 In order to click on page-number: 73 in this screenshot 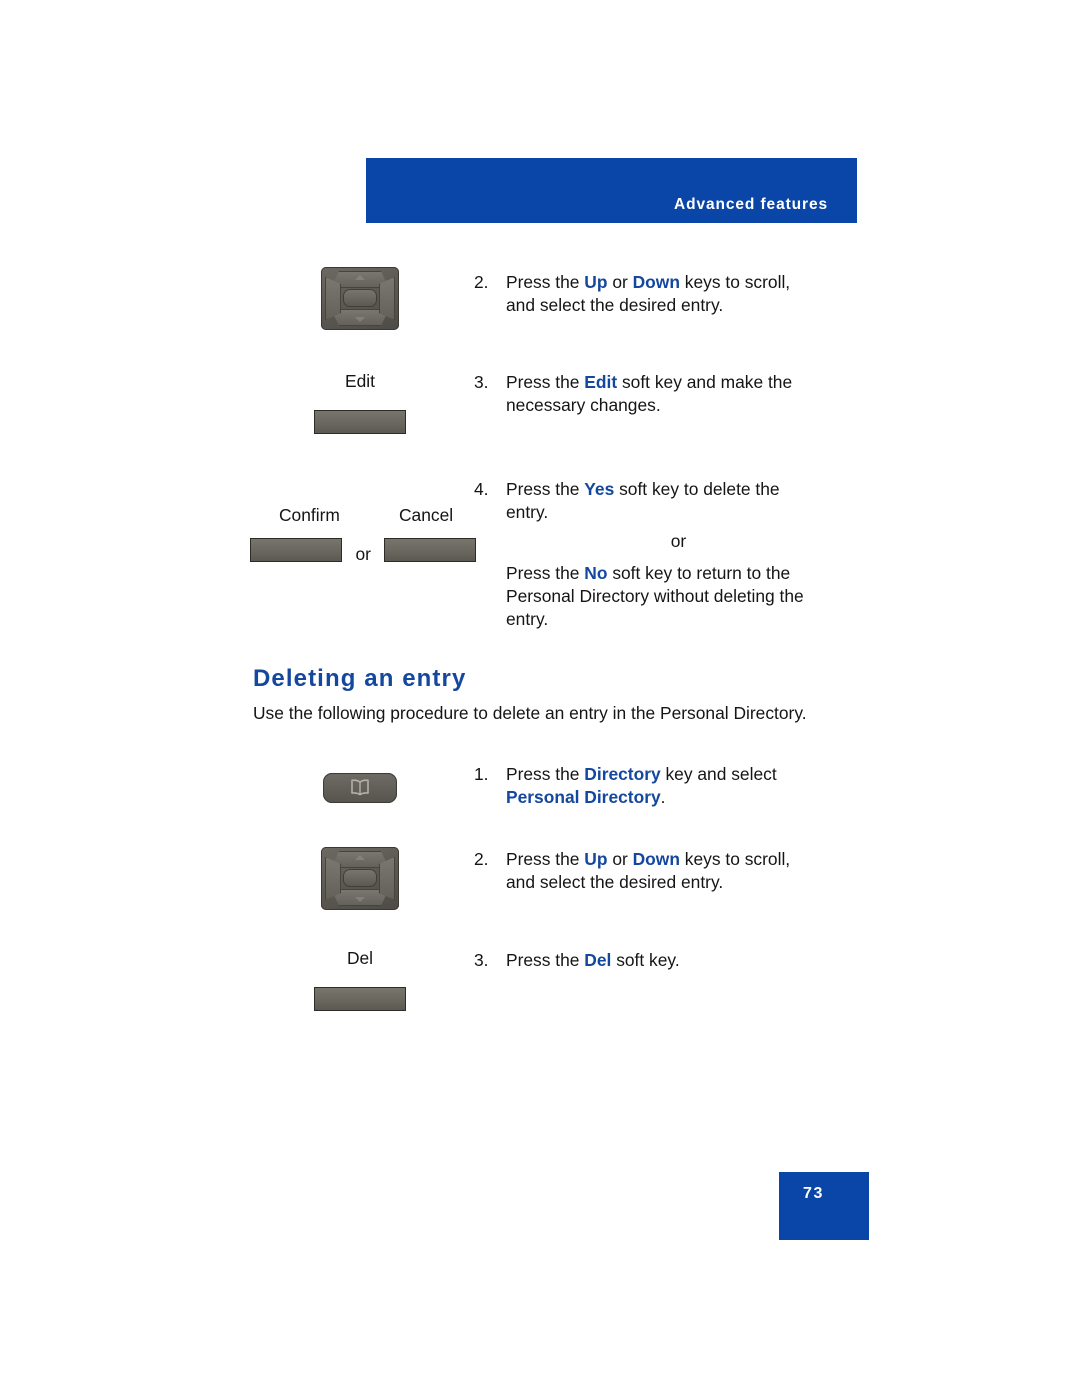, I will do `click(813, 1193)`.